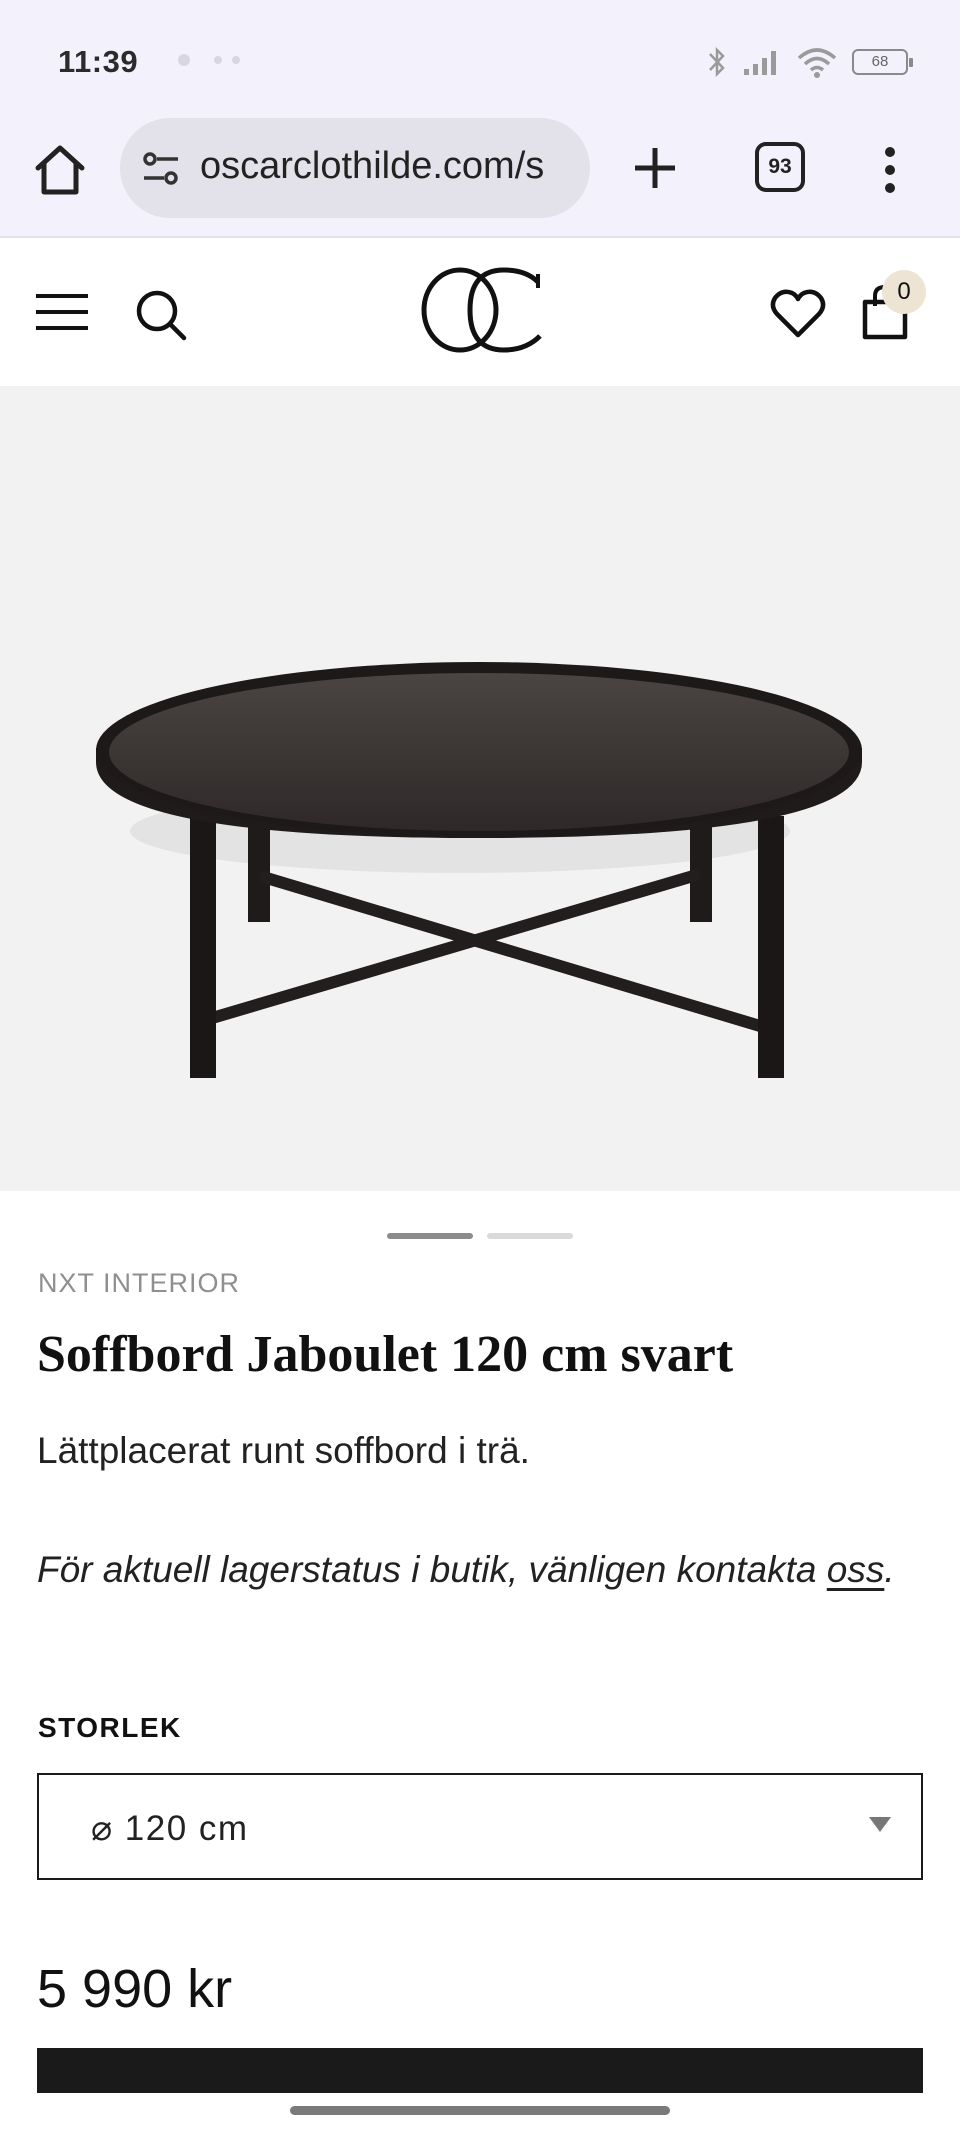 The width and height of the screenshot is (960, 2133). Describe the element at coordinates (480, 2070) in the screenshot. I see `add-to-cart-button` at that location.